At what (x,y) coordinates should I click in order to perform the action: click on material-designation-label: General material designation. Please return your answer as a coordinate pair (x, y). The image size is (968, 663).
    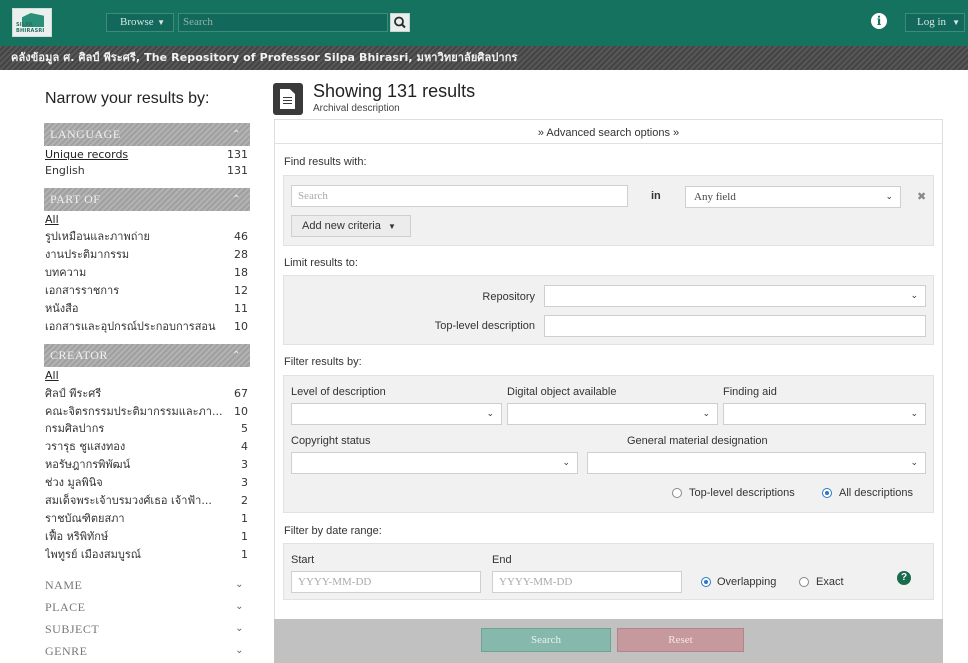
    Looking at the image, I should click on (697, 441).